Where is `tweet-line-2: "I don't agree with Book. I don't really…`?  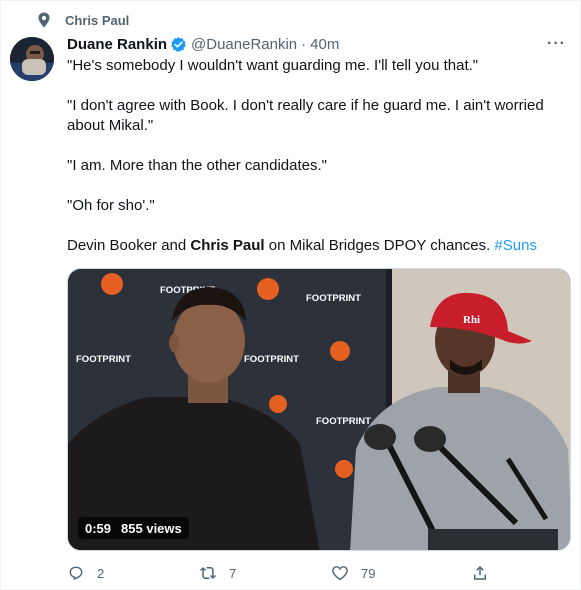
tweet-line-2: "I don't agree with Book. I don't really… is located at coordinates (305, 115).